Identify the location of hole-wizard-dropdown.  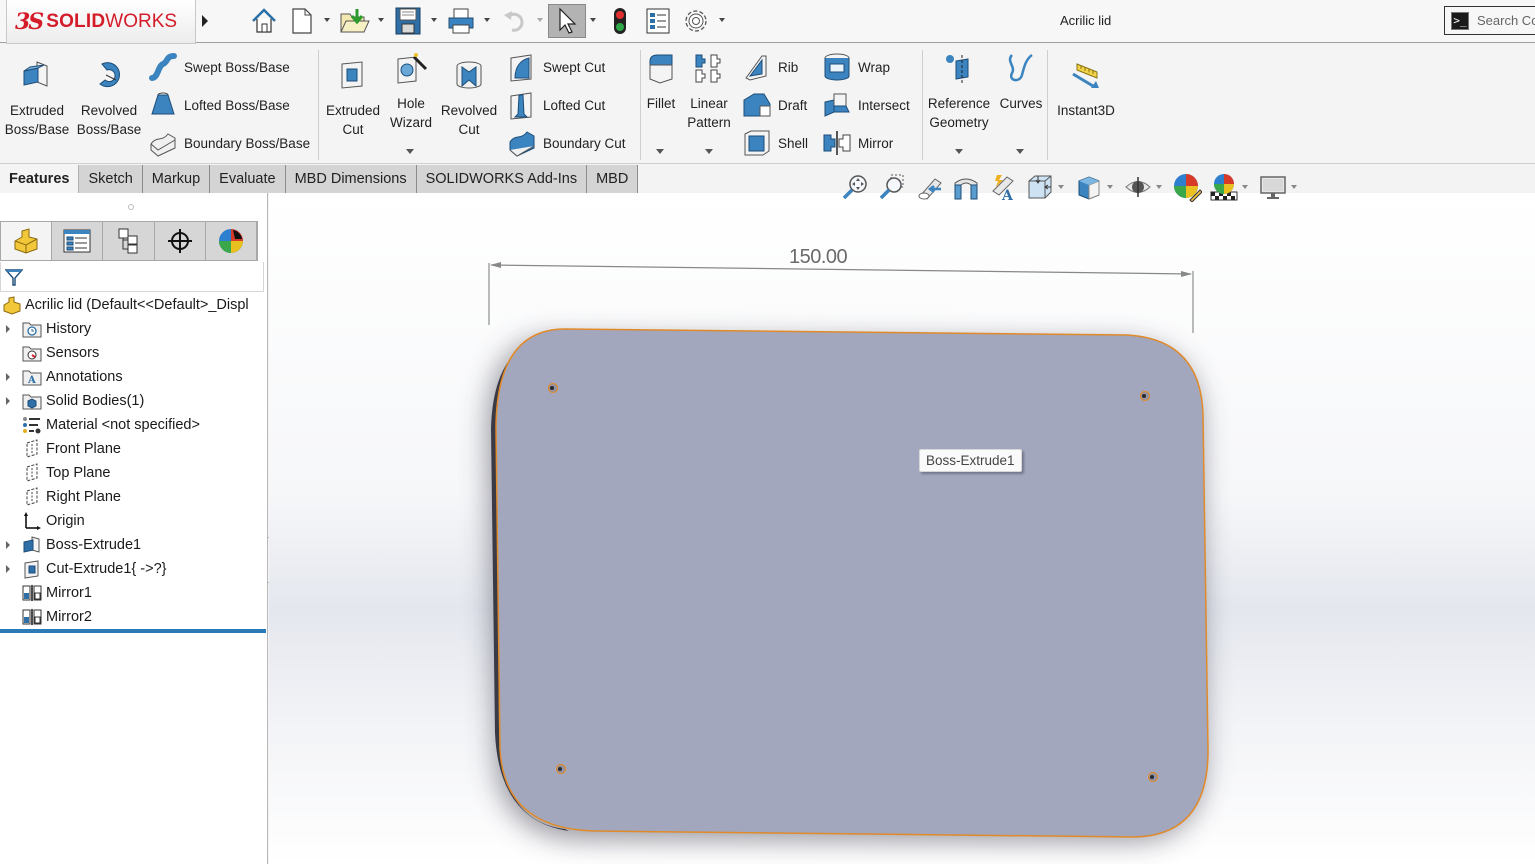
(410, 151).